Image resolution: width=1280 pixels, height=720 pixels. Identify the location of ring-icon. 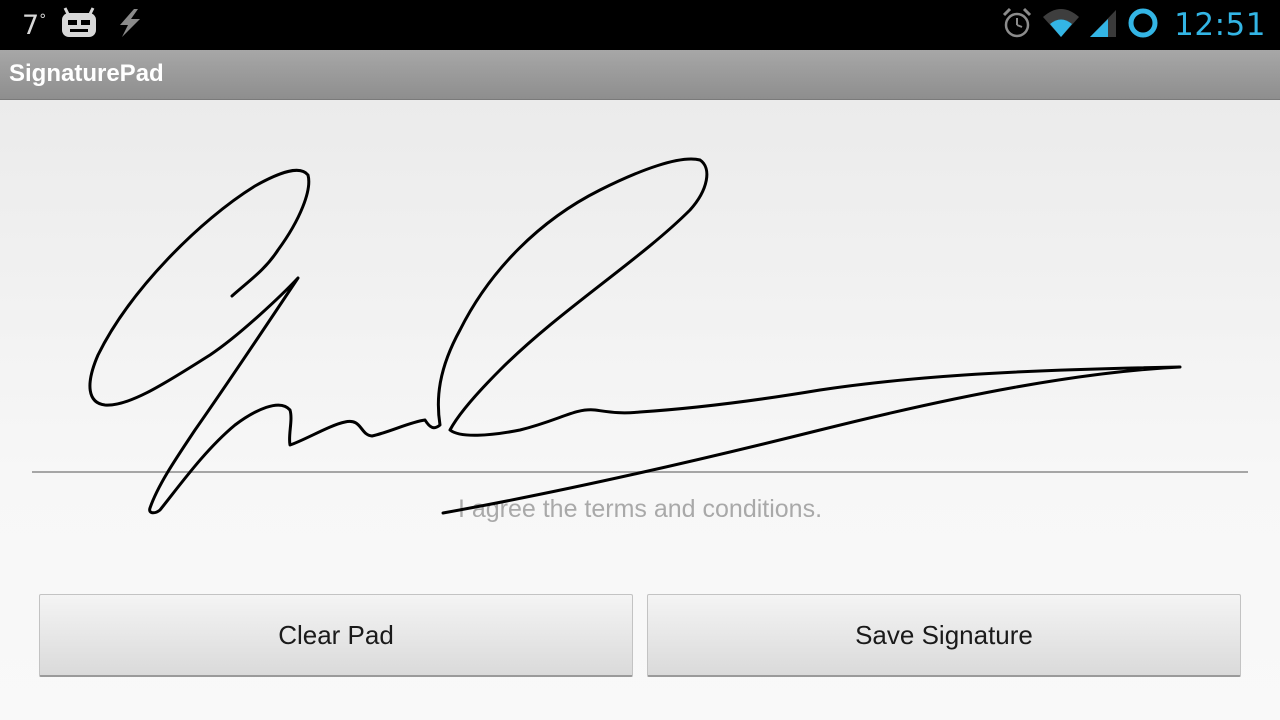
(1143, 25).